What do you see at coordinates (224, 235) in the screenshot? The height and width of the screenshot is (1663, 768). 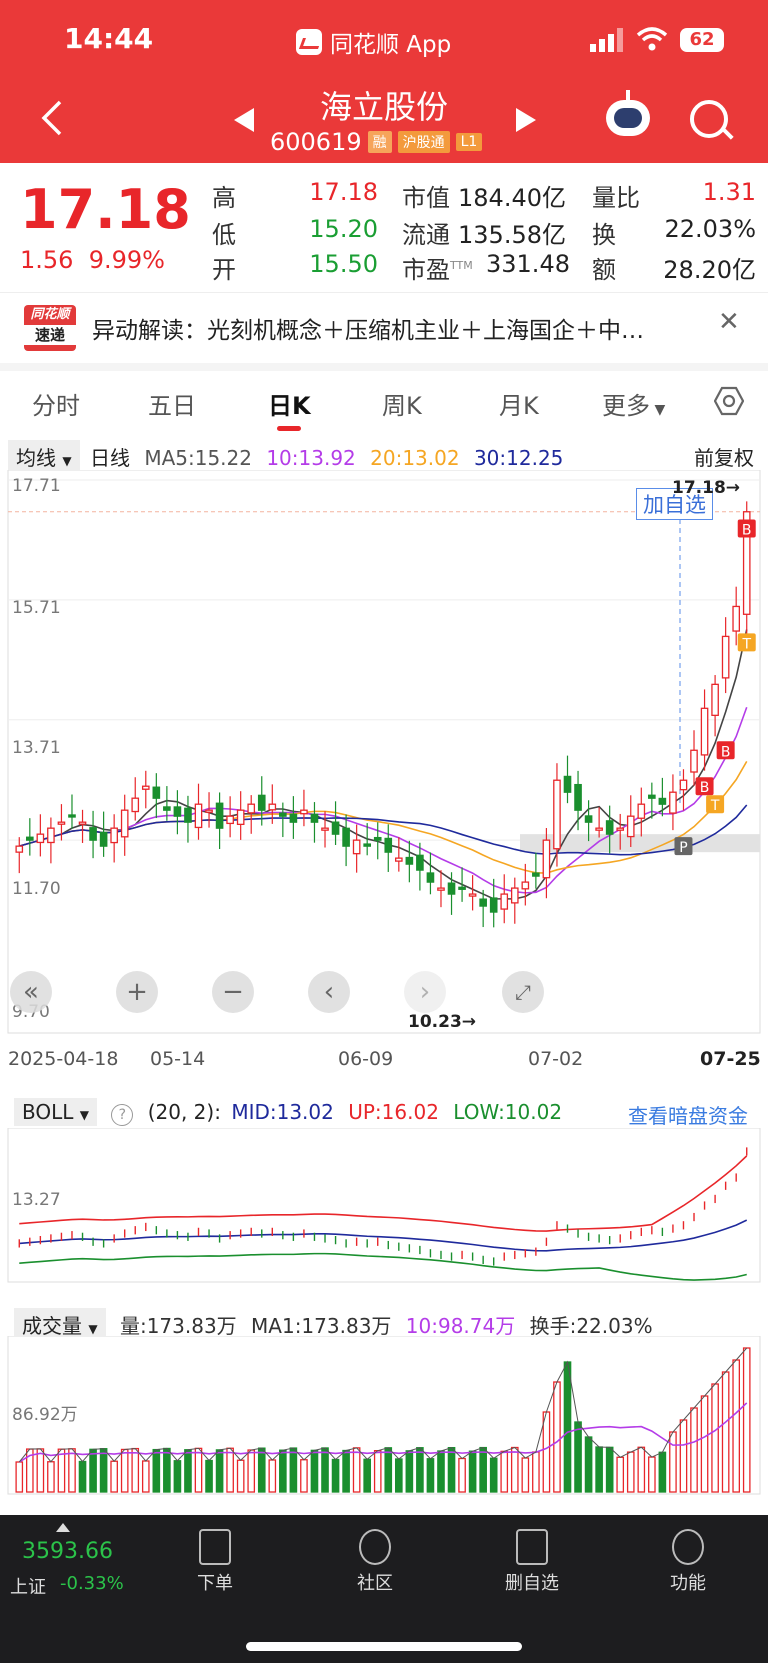 I see `quote-label-low: 低` at bounding box center [224, 235].